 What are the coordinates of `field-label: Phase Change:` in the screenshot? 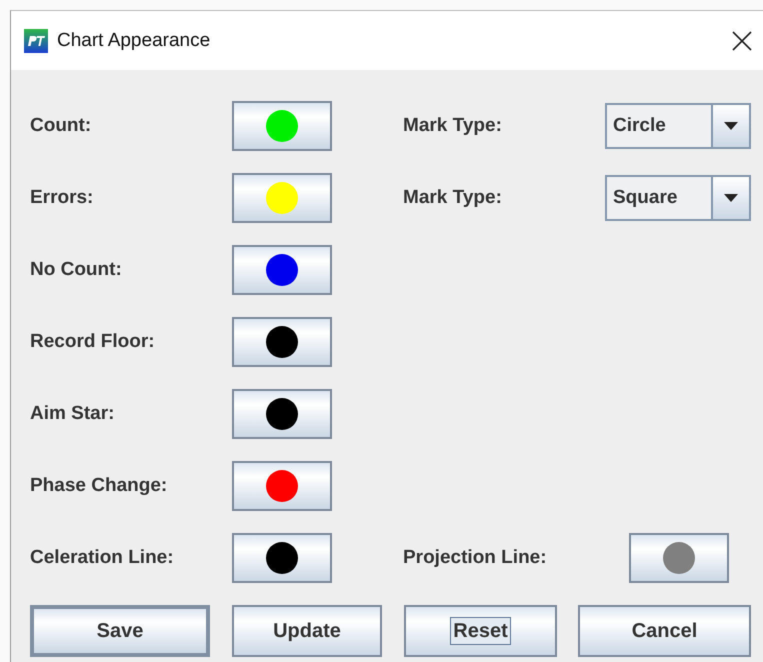 It's located at (99, 486).